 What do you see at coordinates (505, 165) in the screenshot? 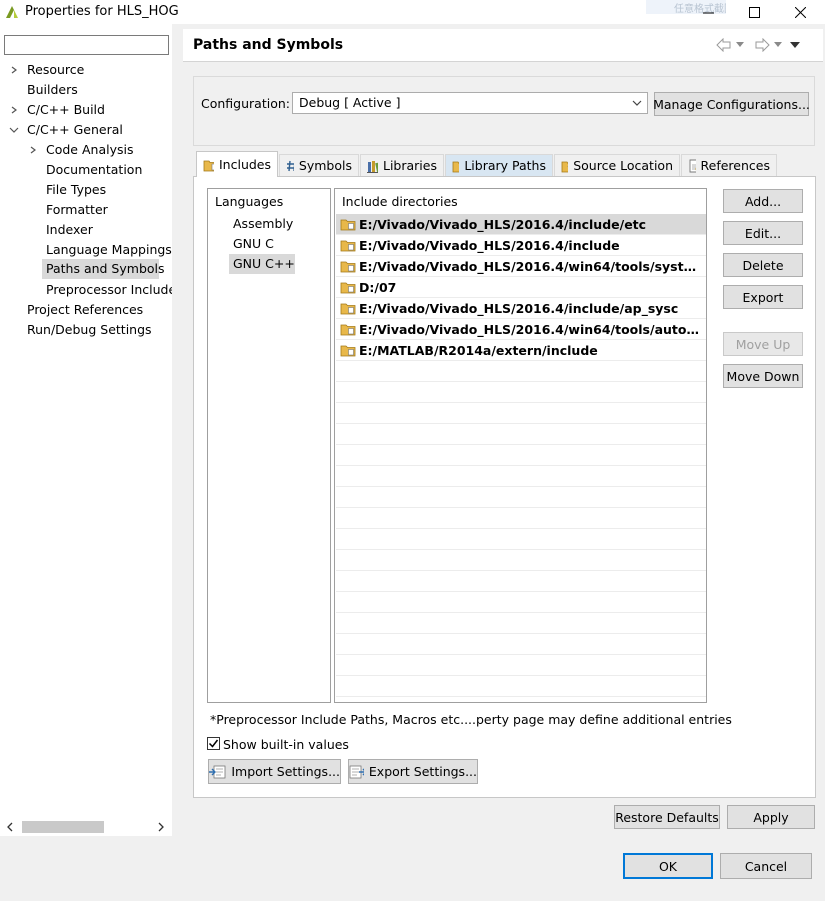
I see `tab-label: Library Paths` at bounding box center [505, 165].